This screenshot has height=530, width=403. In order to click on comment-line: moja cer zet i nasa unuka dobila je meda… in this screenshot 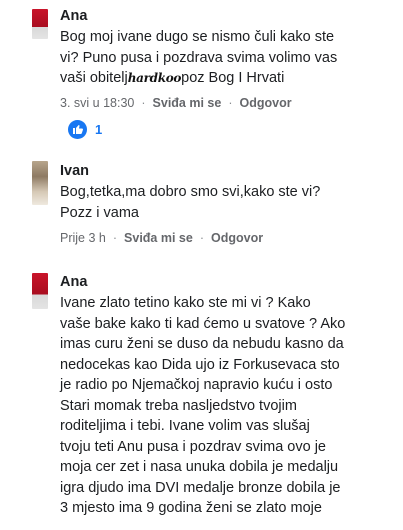, I will do `click(199, 467)`.